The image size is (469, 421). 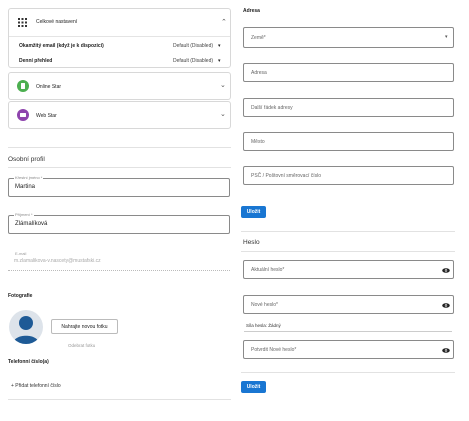 What do you see at coordinates (286, 176) in the screenshot?
I see `zip-placeholder: PSČ / Poštovní směrovací číslo` at bounding box center [286, 176].